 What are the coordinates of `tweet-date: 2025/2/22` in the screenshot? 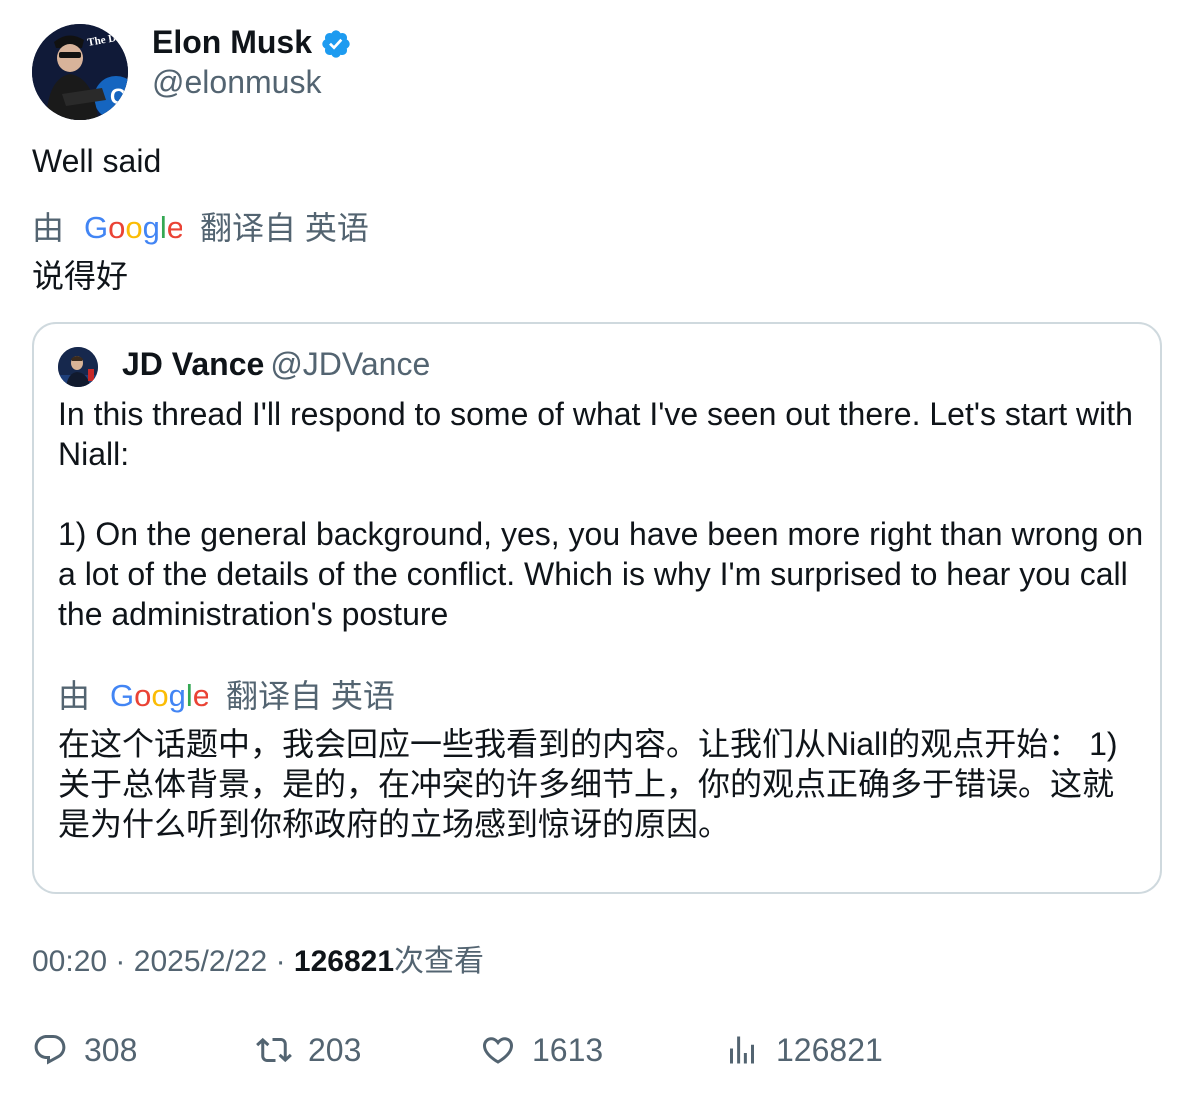 It's located at (200, 961).